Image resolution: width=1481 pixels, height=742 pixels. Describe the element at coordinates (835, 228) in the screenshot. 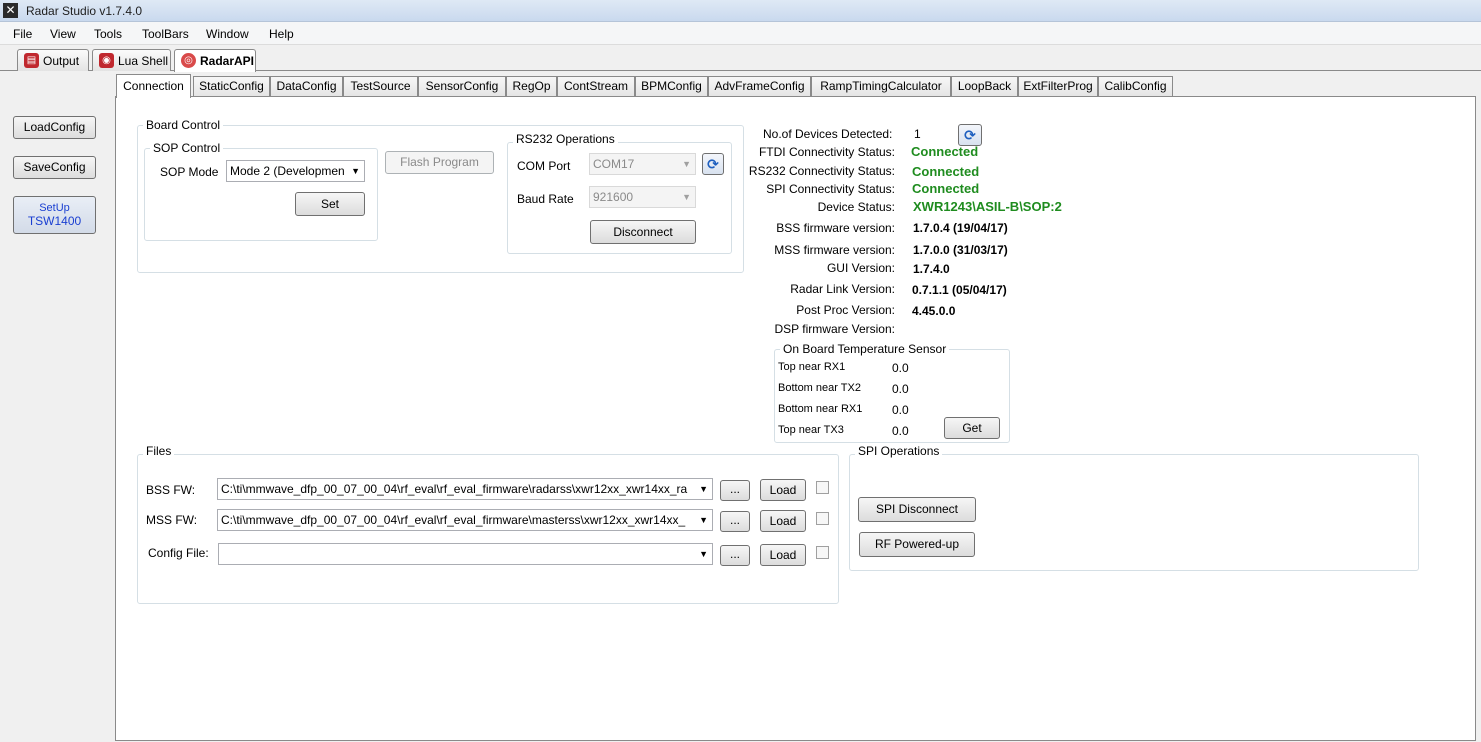

I see `bss-fw-version-label: BSS firmware version:` at that location.